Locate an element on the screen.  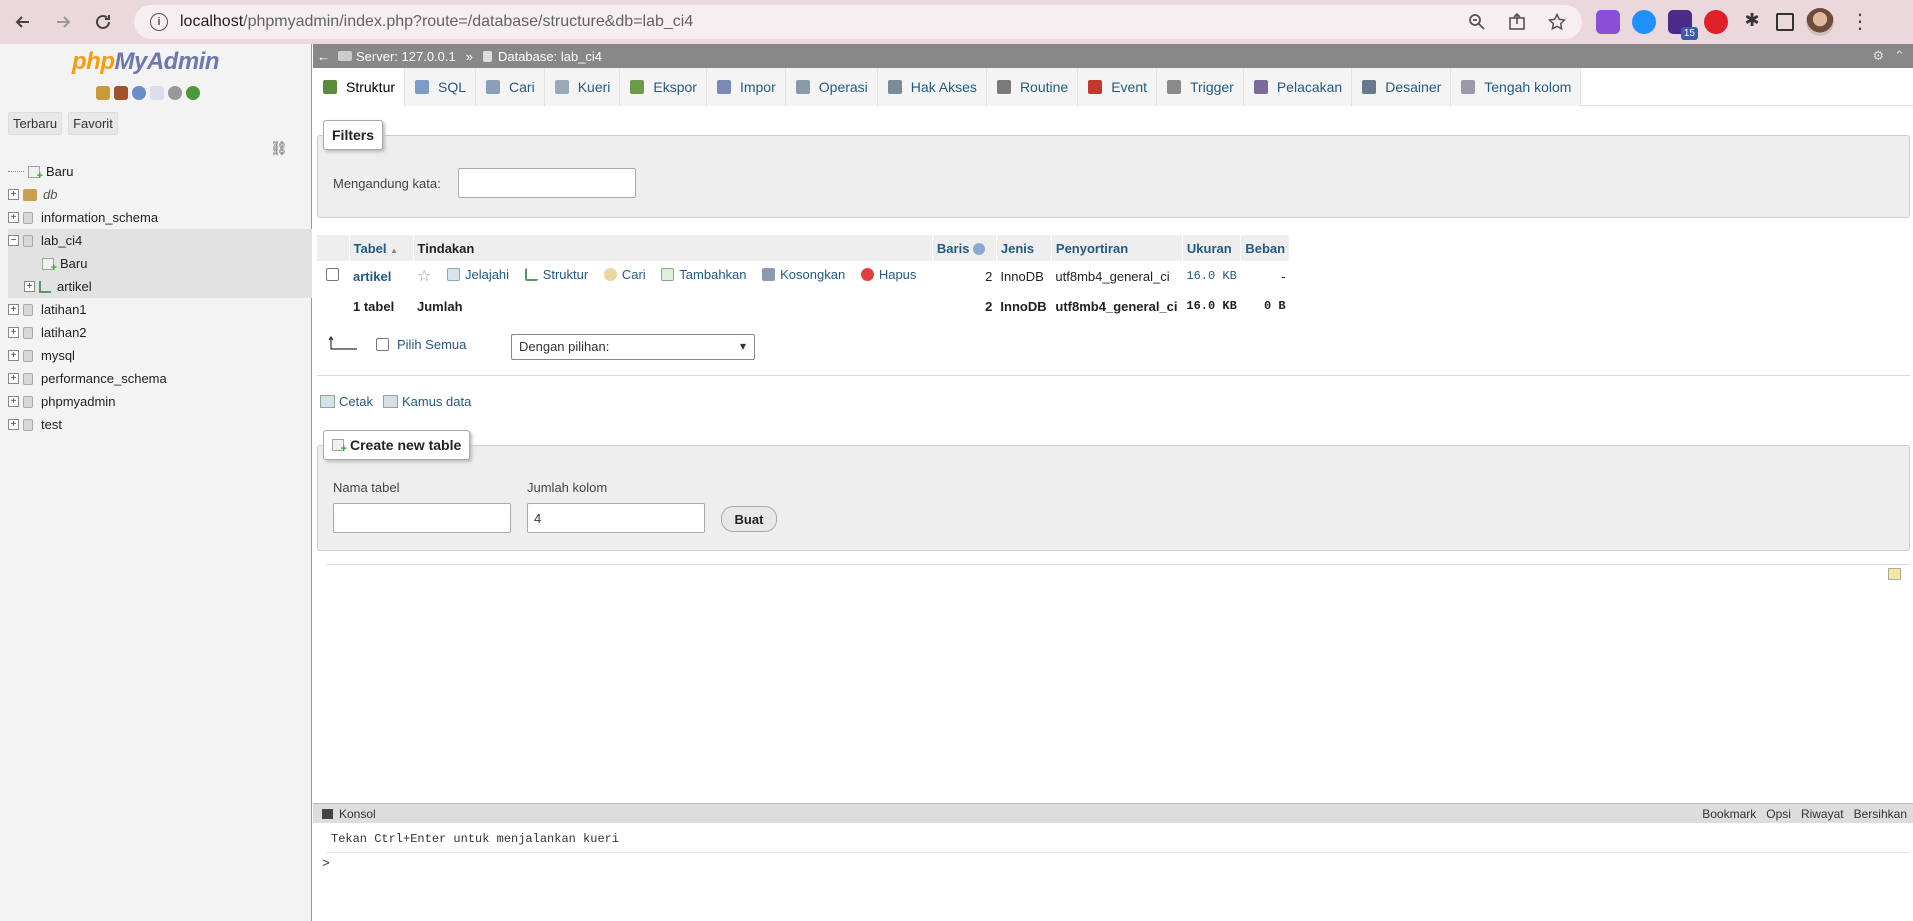
favorites-tab: Favorit is located at coordinates (93, 123).